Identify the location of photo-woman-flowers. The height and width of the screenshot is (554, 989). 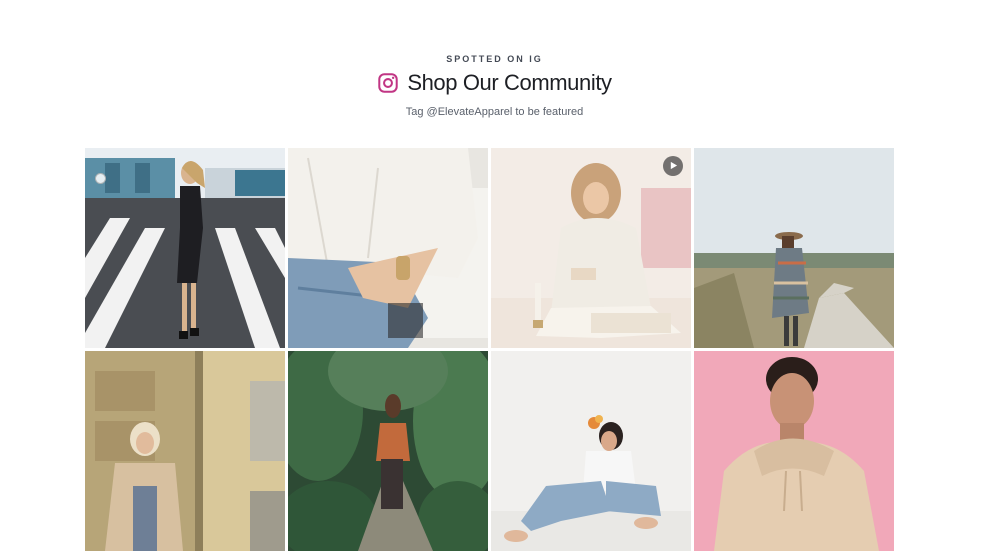
(591, 451).